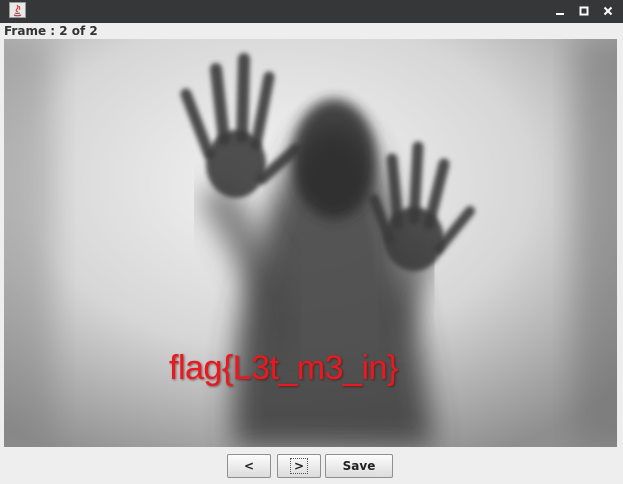  I want to click on previous-frame-button: <, so click(249, 466).